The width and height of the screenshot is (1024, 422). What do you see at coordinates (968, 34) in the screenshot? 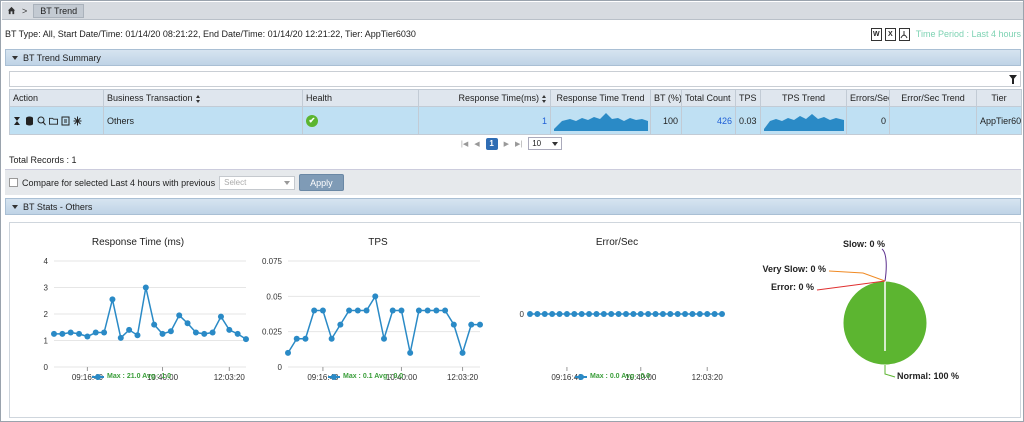
I see `time-period-link: Time Period : Last 4 hours` at bounding box center [968, 34].